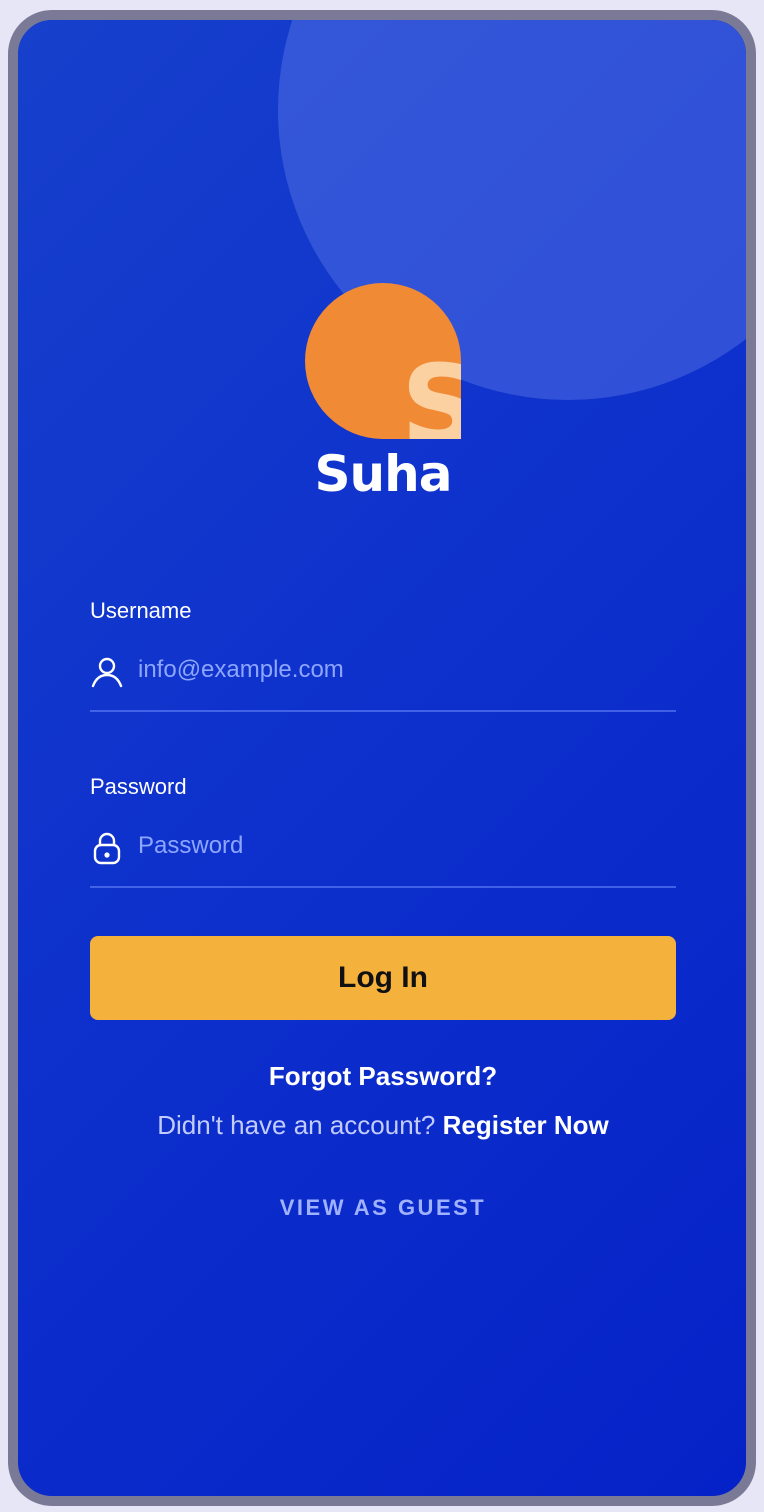 Image resolution: width=764 pixels, height=1512 pixels. Describe the element at coordinates (107, 848) in the screenshot. I see `lock-icon` at that location.